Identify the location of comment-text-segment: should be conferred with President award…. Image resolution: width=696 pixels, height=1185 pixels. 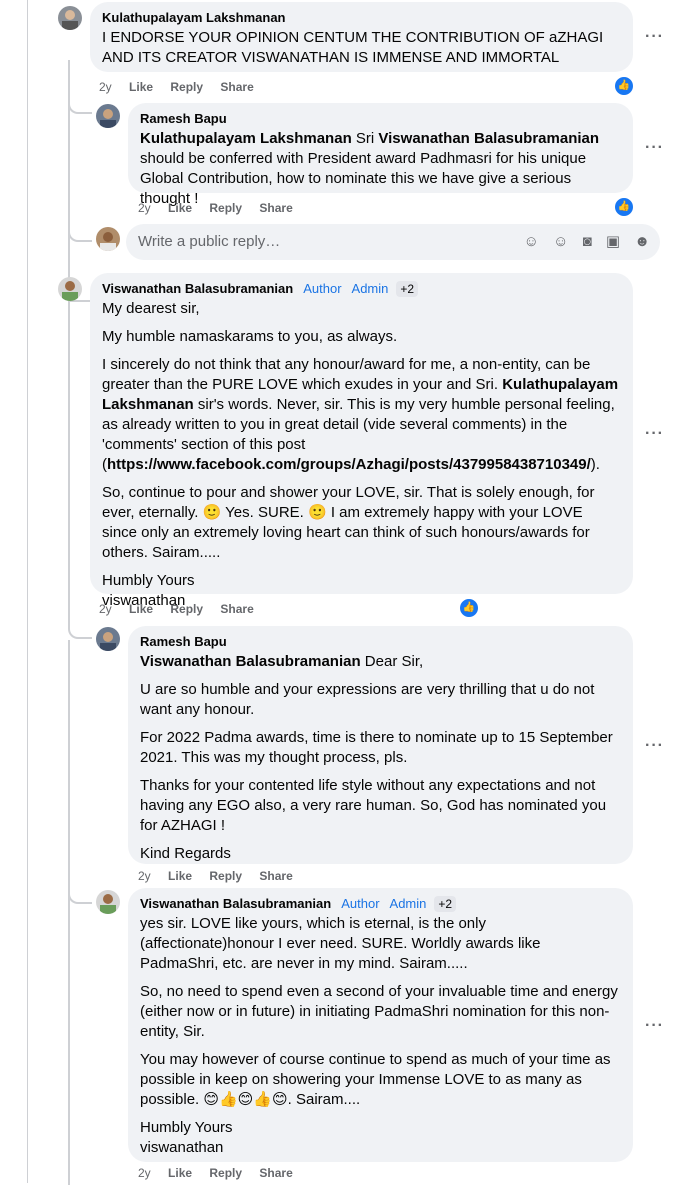
(363, 178).